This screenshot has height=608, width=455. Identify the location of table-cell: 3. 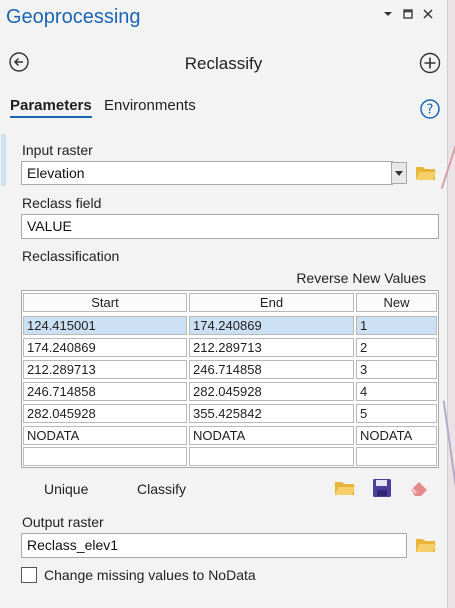
(396, 369).